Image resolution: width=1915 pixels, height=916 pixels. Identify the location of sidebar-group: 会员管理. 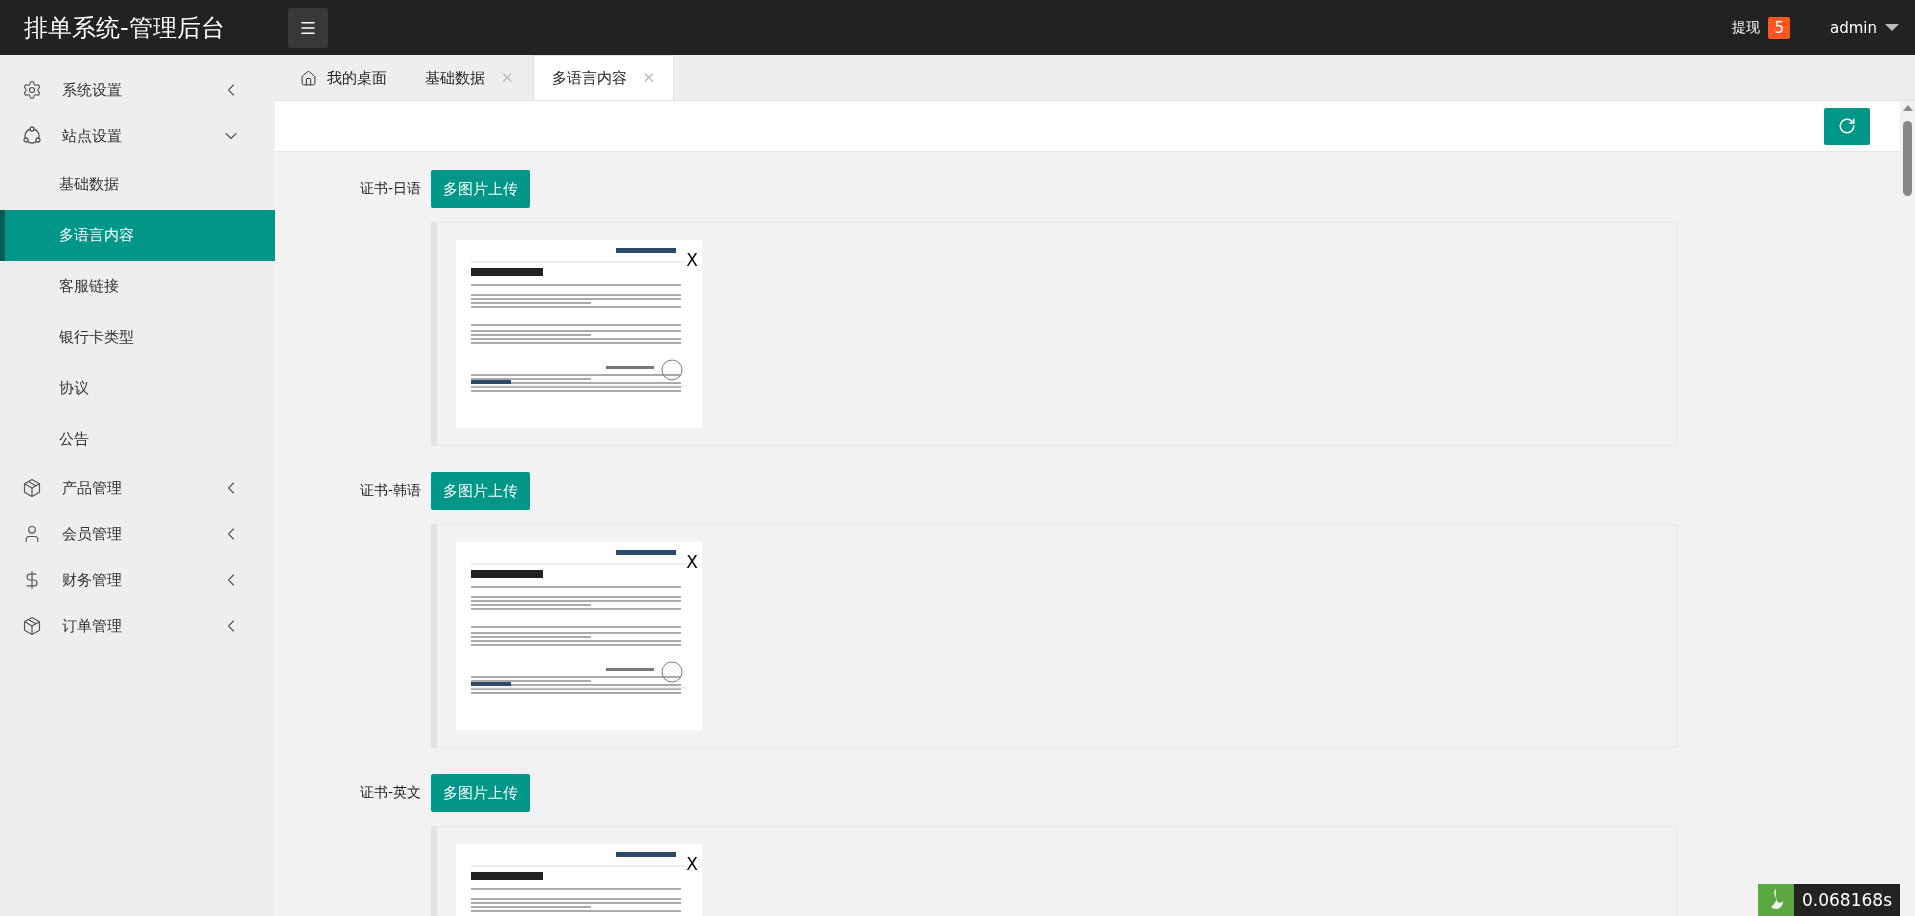
(137, 534).